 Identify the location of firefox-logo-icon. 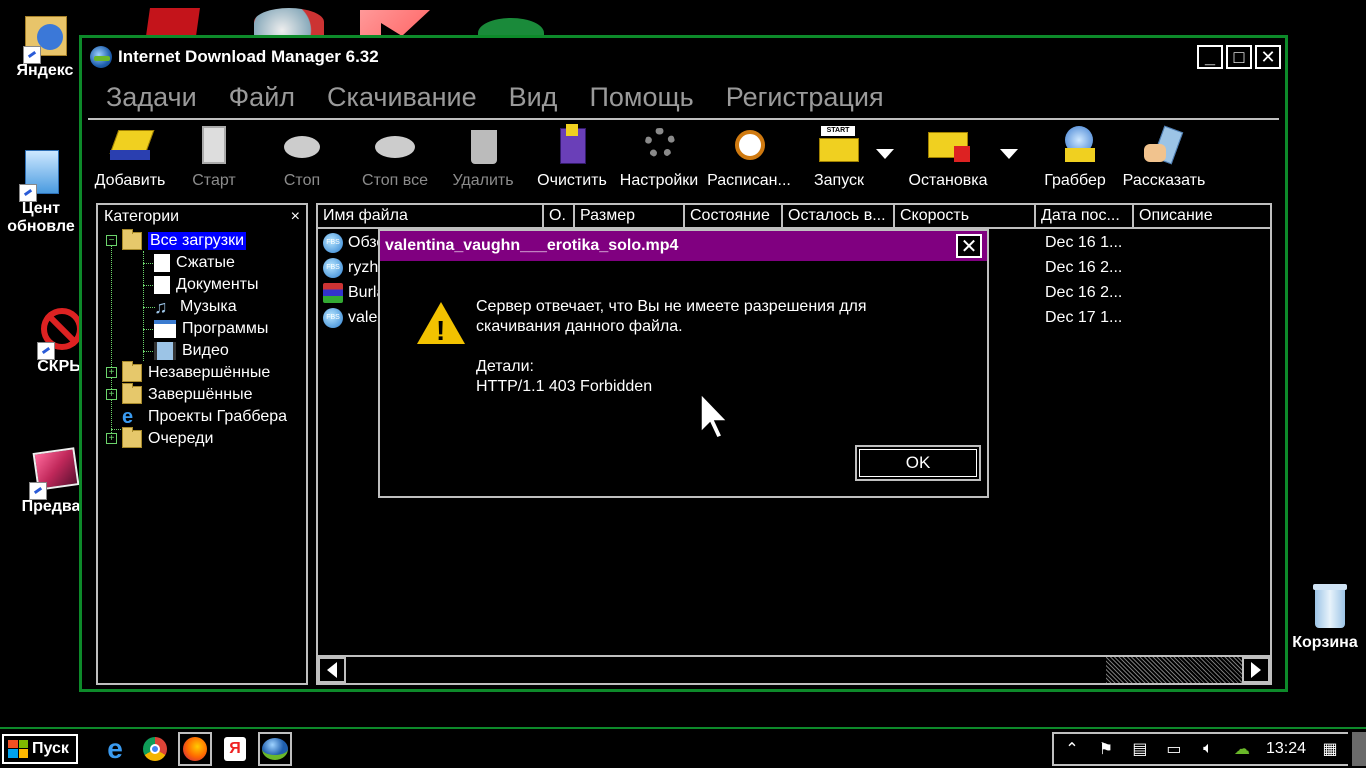
(195, 748).